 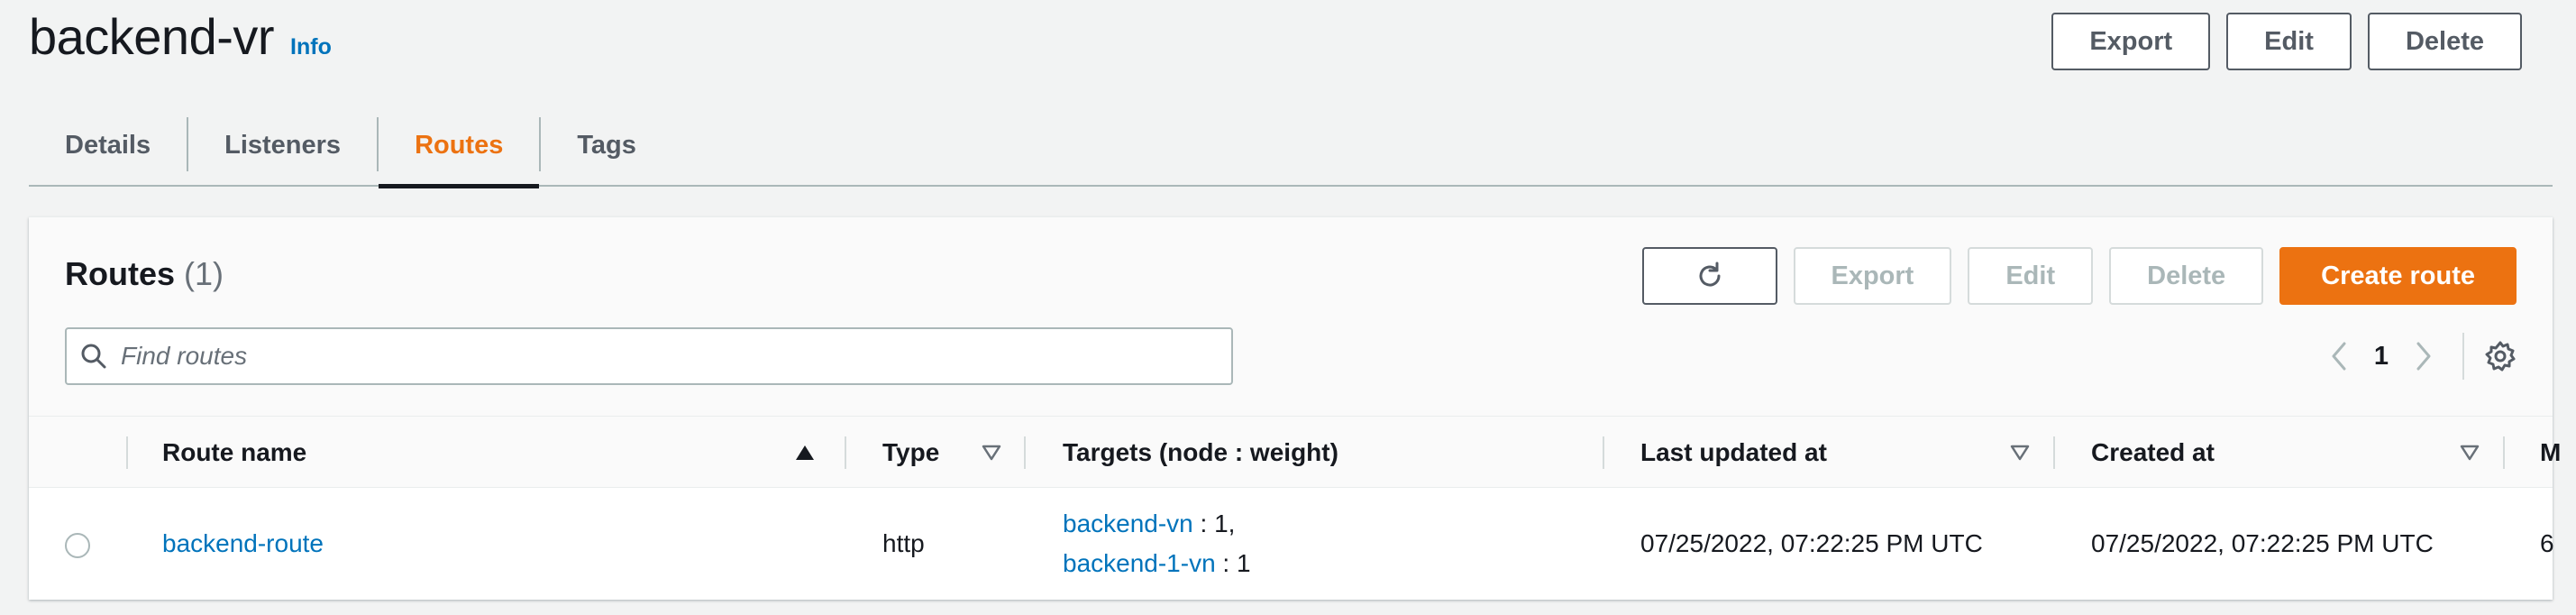 I want to click on search-box, so click(x=649, y=356).